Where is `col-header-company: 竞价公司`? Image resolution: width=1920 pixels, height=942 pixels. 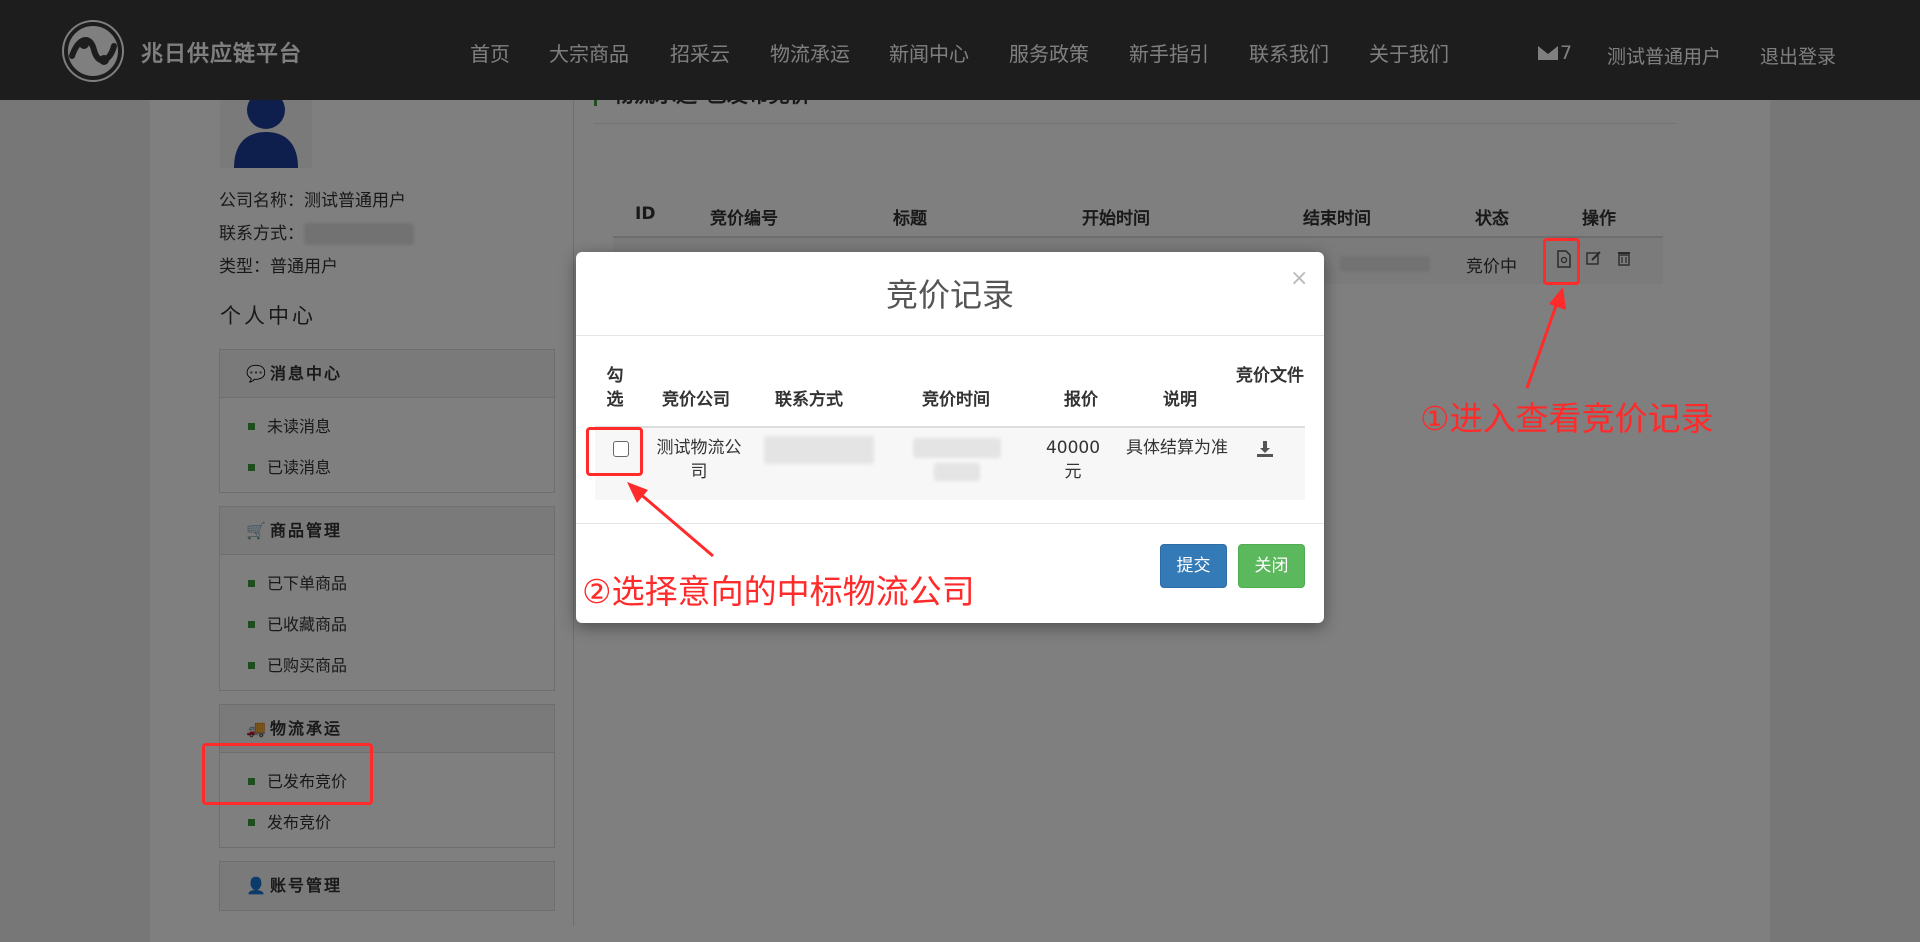
col-header-company: 竞价公司 is located at coordinates (696, 400).